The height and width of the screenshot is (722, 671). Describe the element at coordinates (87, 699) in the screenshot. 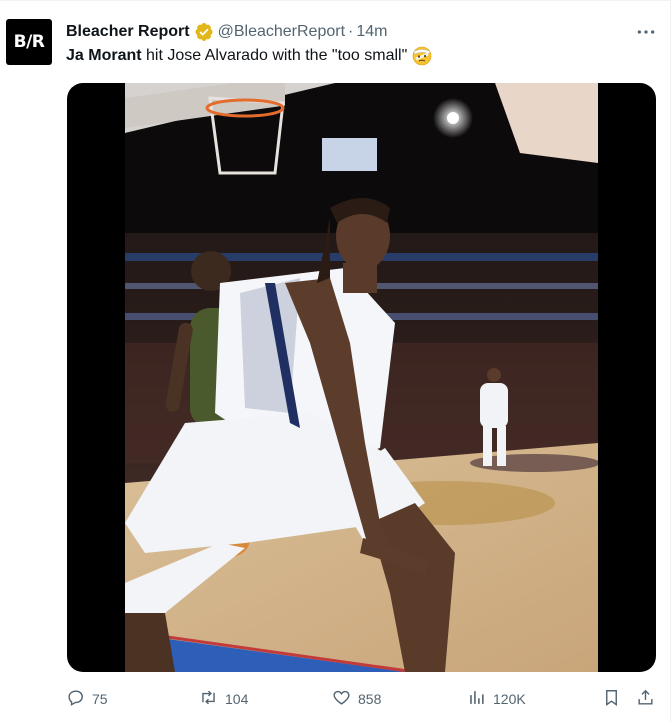

I see `reply-button: 75` at that location.